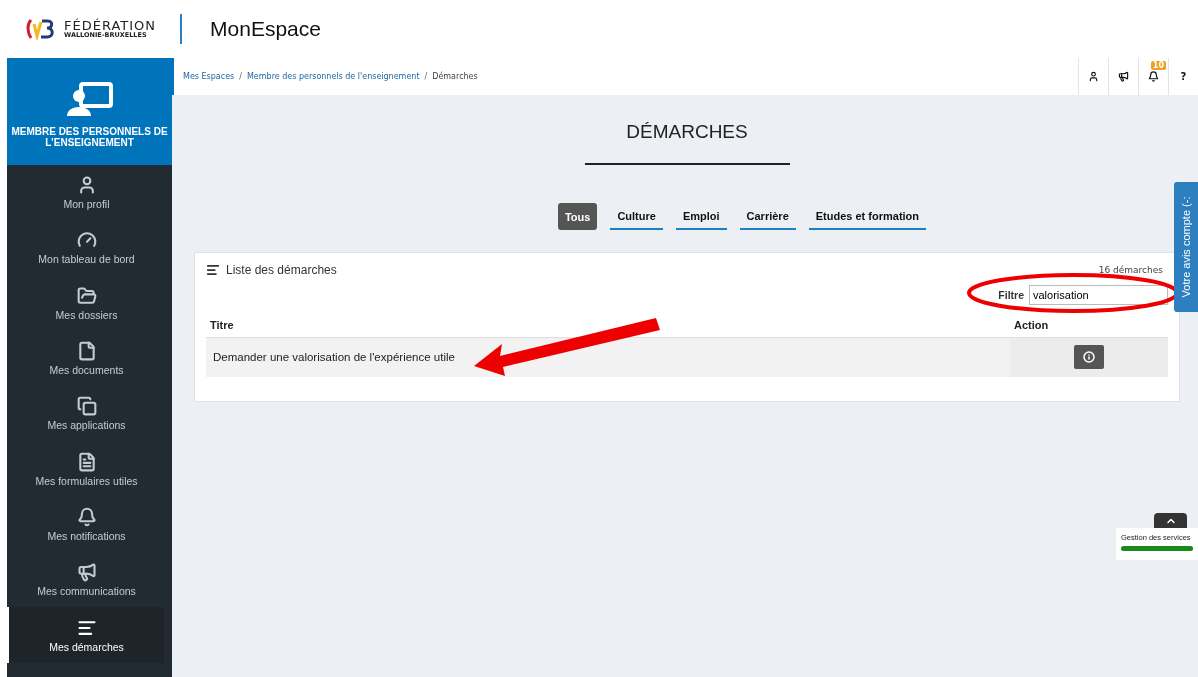 The height and width of the screenshot is (677, 1198). I want to click on folder-icon, so click(86, 295).